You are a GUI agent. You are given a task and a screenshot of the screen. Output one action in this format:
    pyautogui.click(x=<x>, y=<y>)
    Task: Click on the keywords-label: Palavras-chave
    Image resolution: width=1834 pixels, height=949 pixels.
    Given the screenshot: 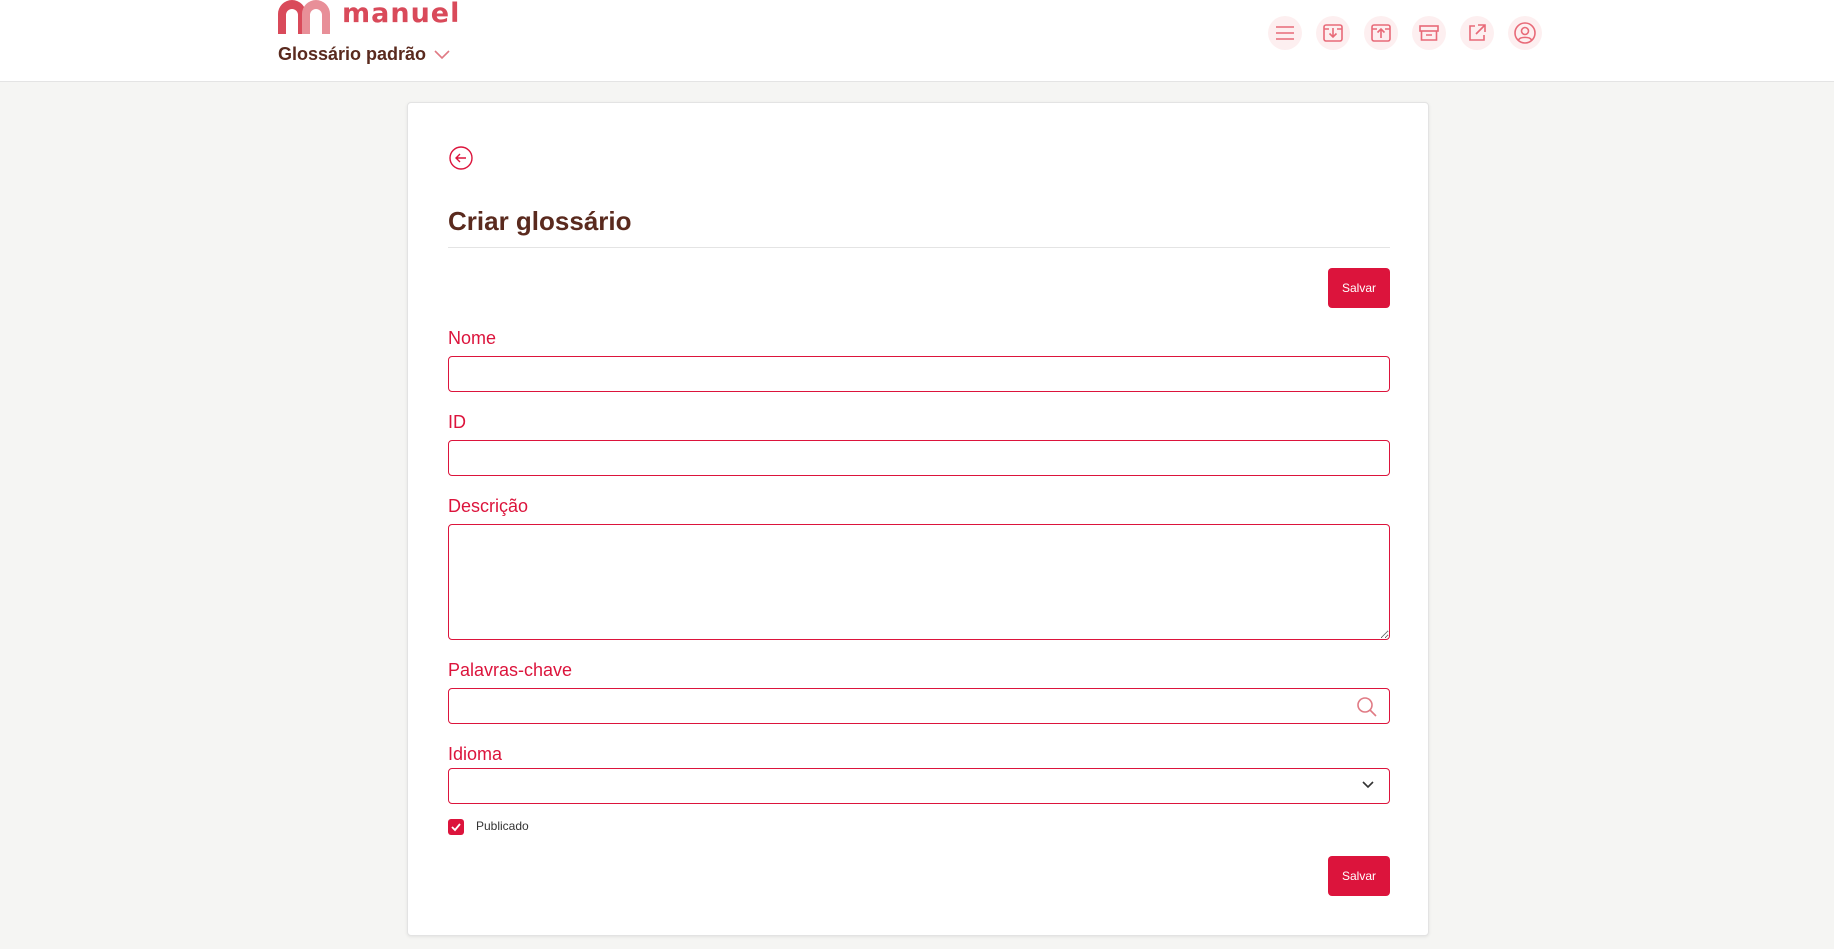 What is the action you would take?
    pyautogui.click(x=510, y=670)
    